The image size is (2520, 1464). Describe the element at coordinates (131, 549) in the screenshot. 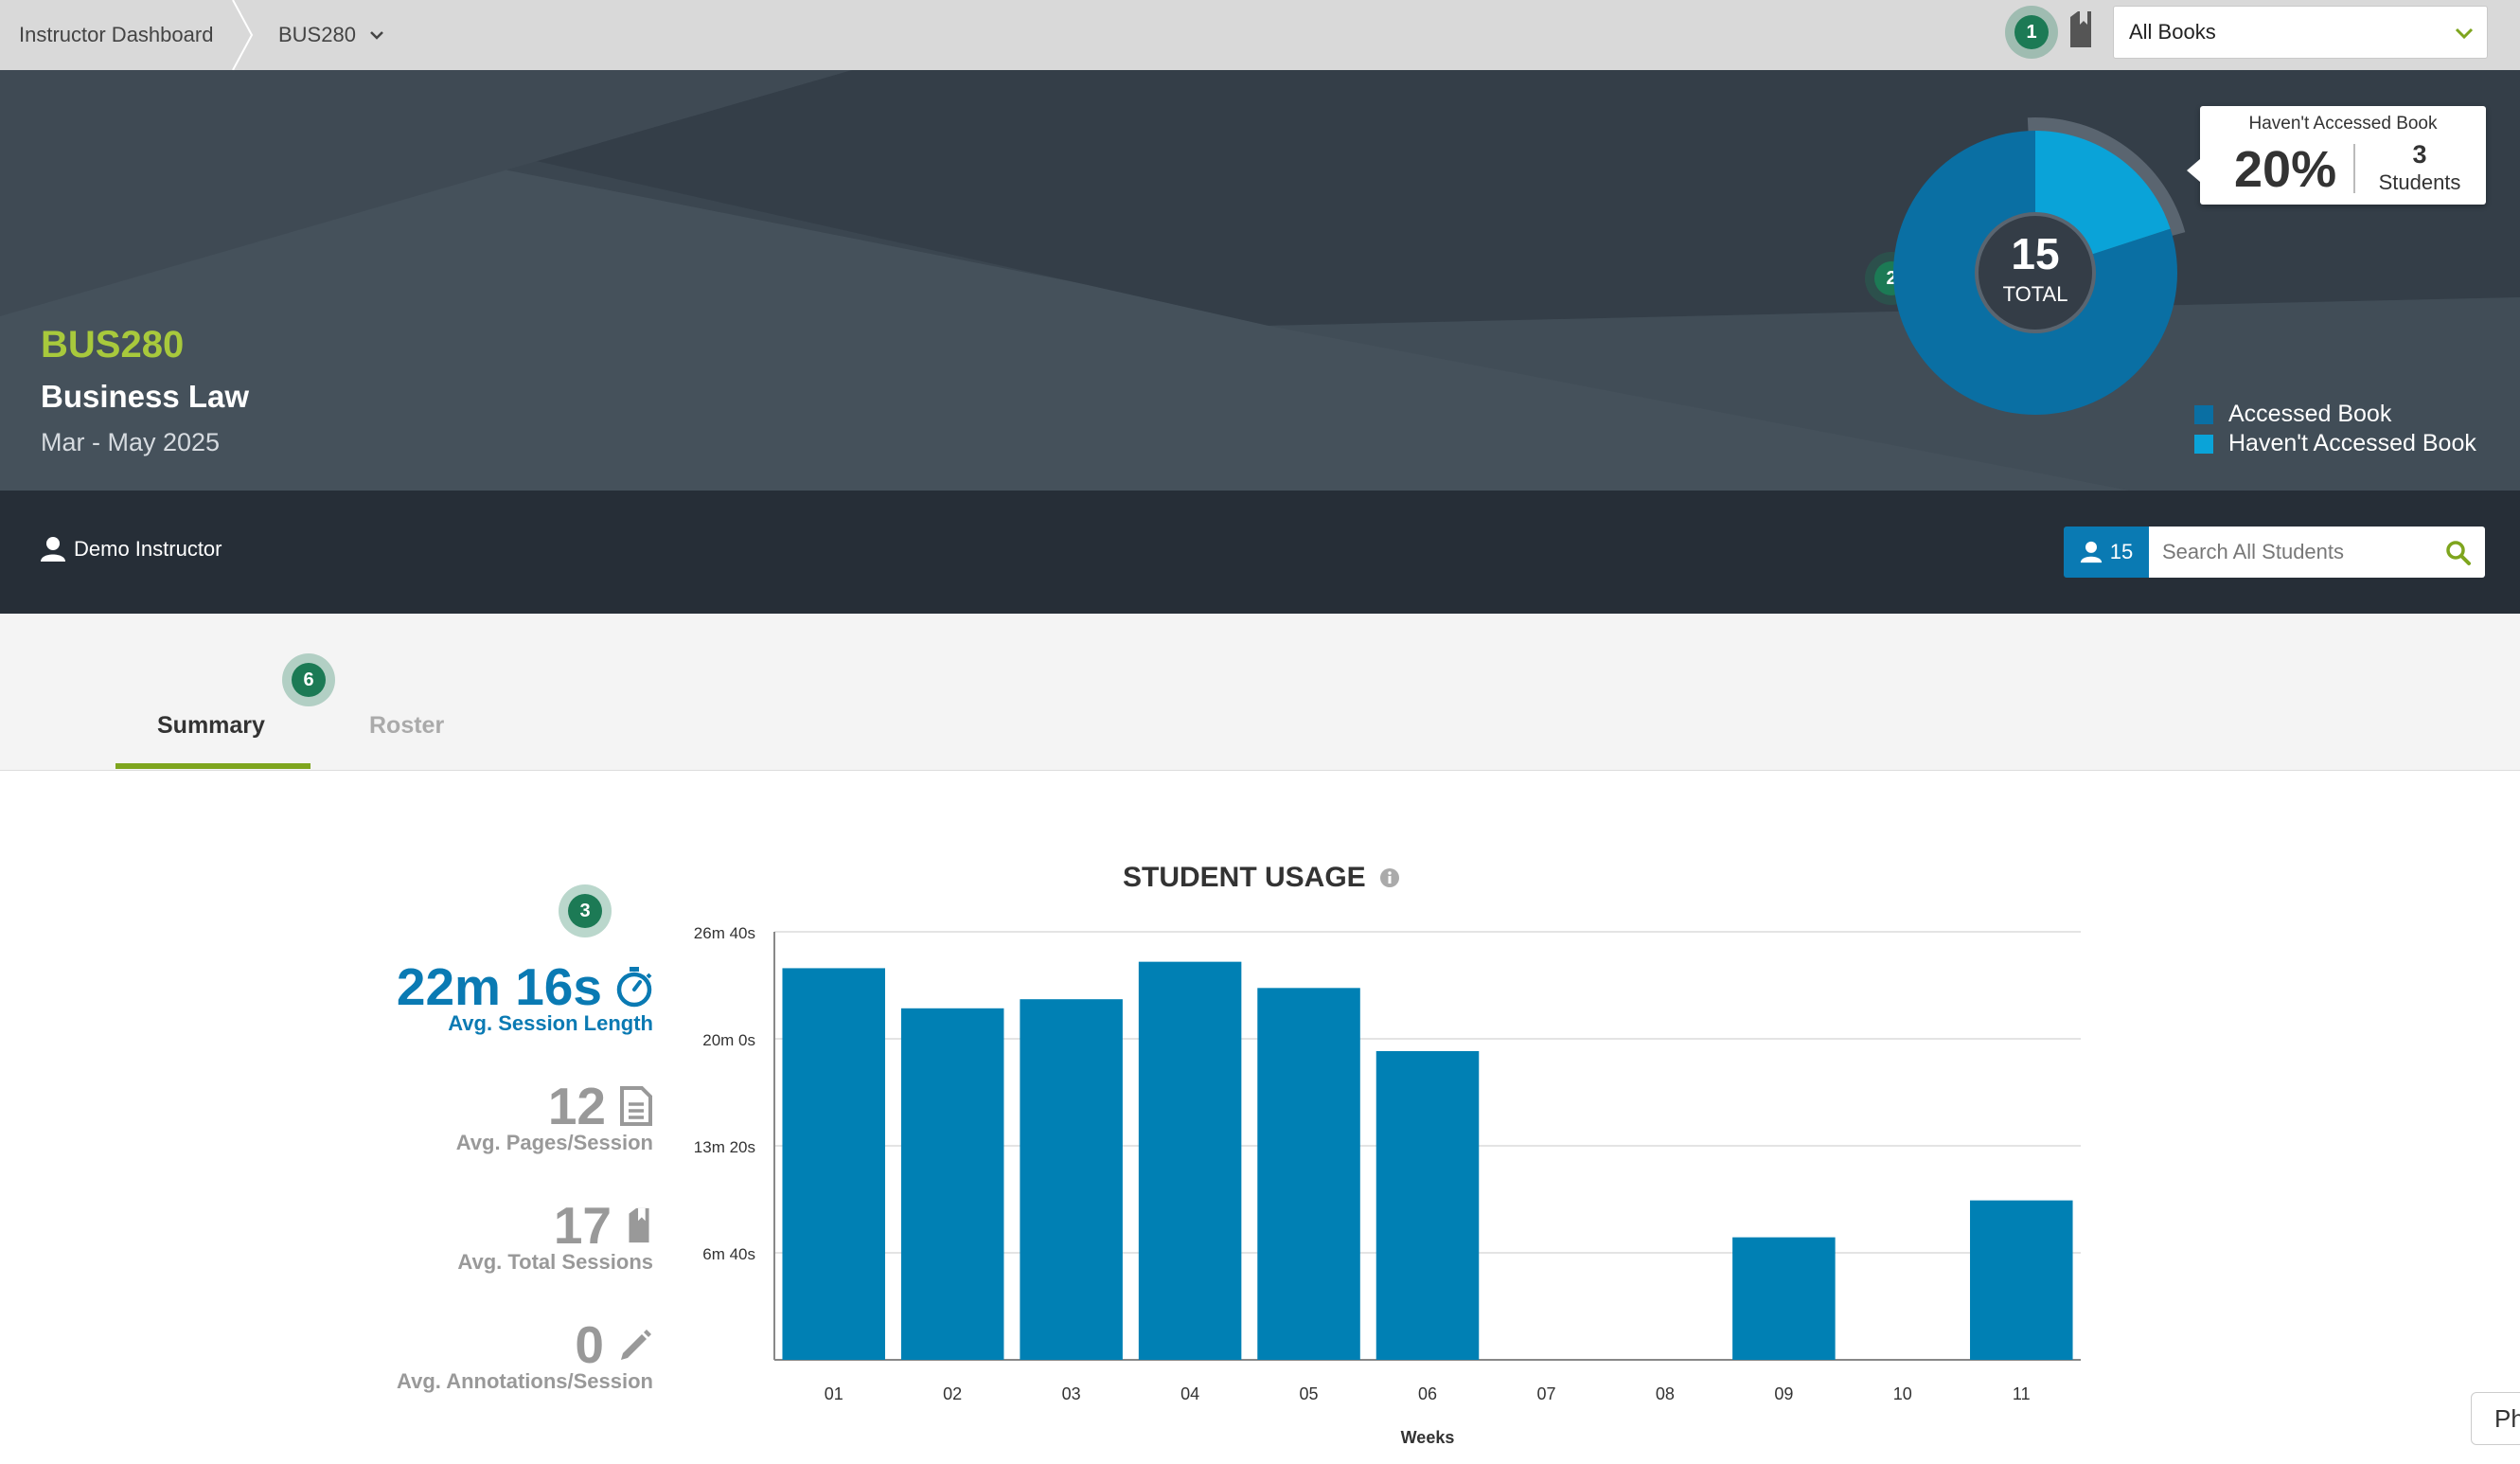

I see `instructor-name: Demo Instructor` at that location.